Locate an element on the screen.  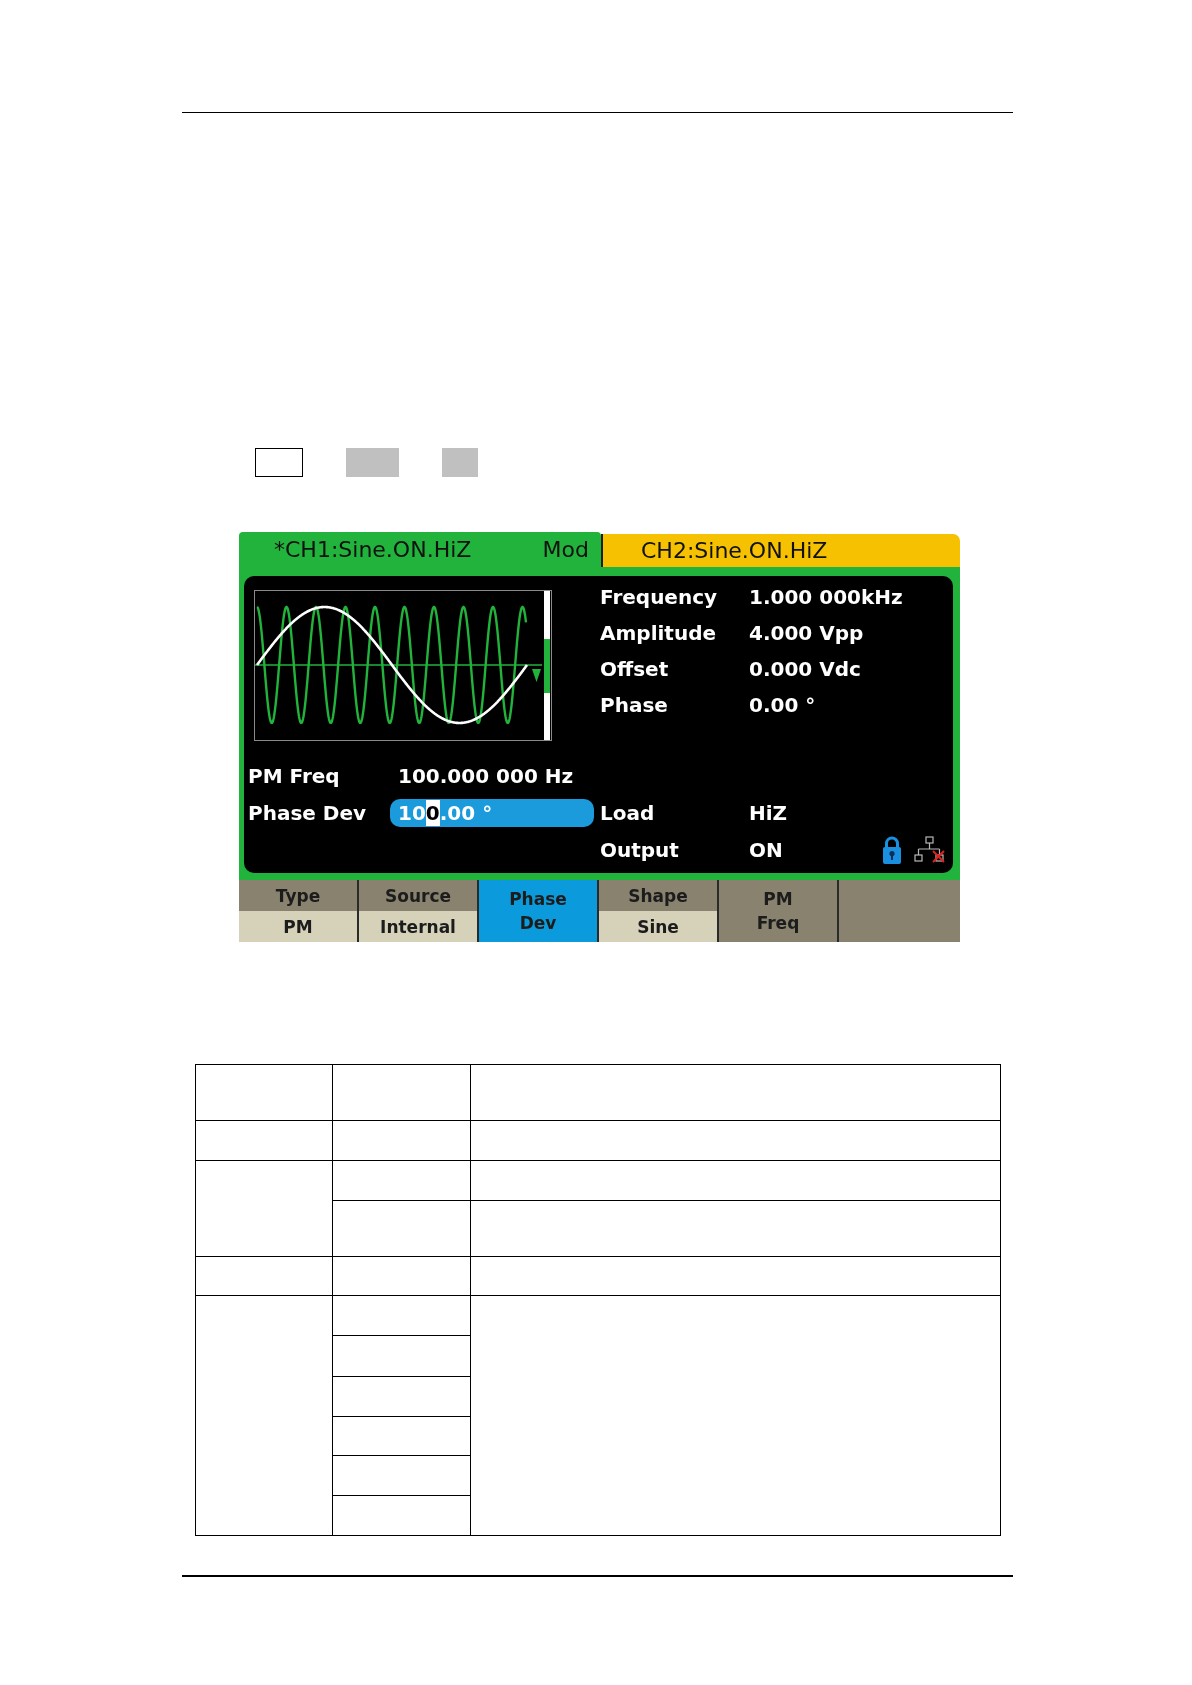
status-label: Load is located at coordinates (628, 813).